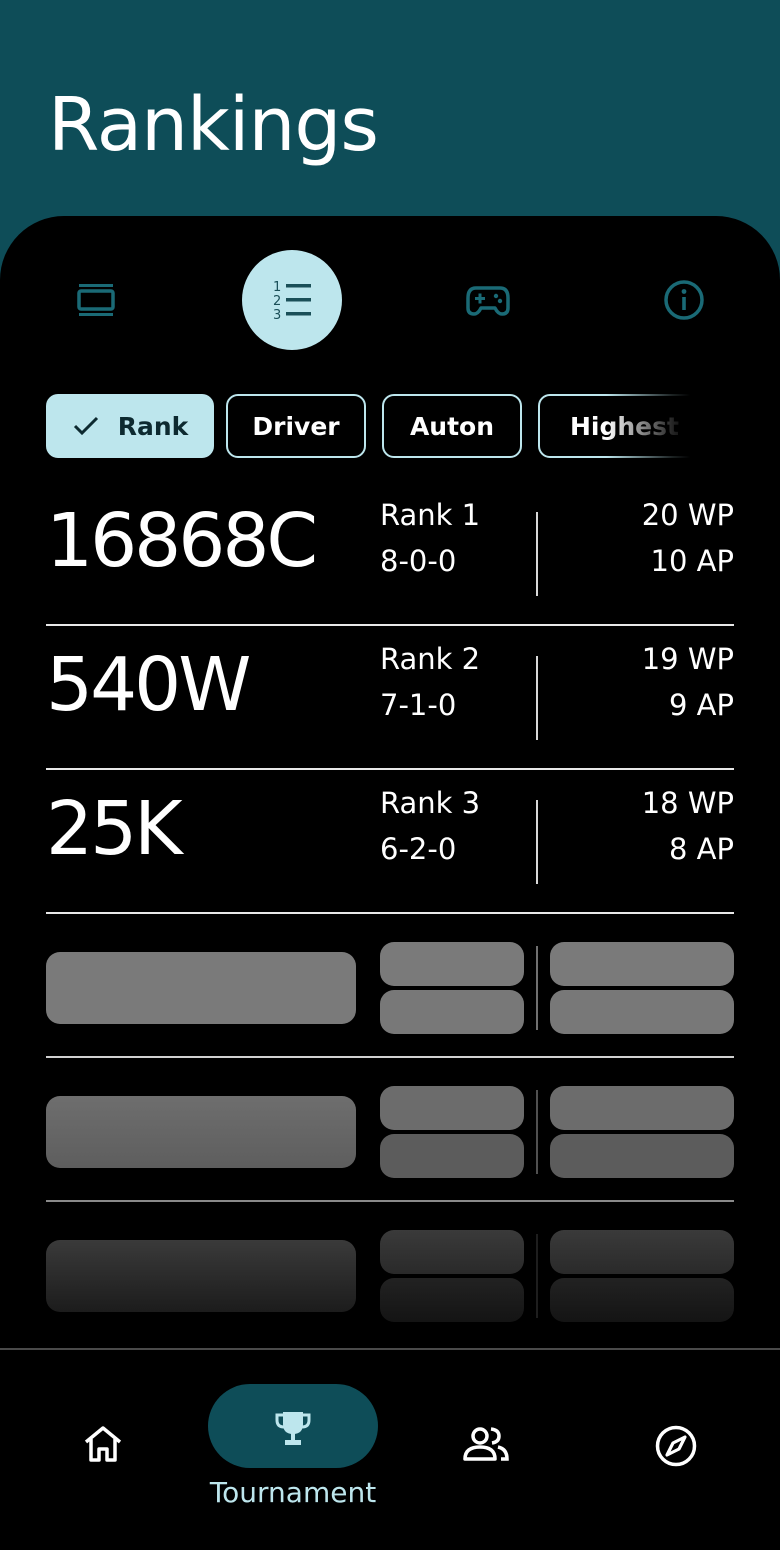  I want to click on ranking-row: 25K Rank 3 6-2-0 18 WP 8 AP, so click(390, 842).